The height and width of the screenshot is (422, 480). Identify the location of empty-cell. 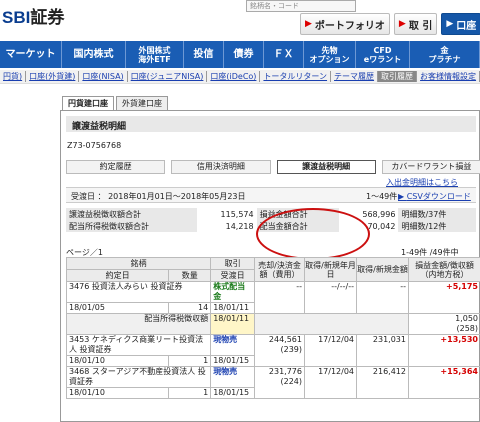
(331, 324).